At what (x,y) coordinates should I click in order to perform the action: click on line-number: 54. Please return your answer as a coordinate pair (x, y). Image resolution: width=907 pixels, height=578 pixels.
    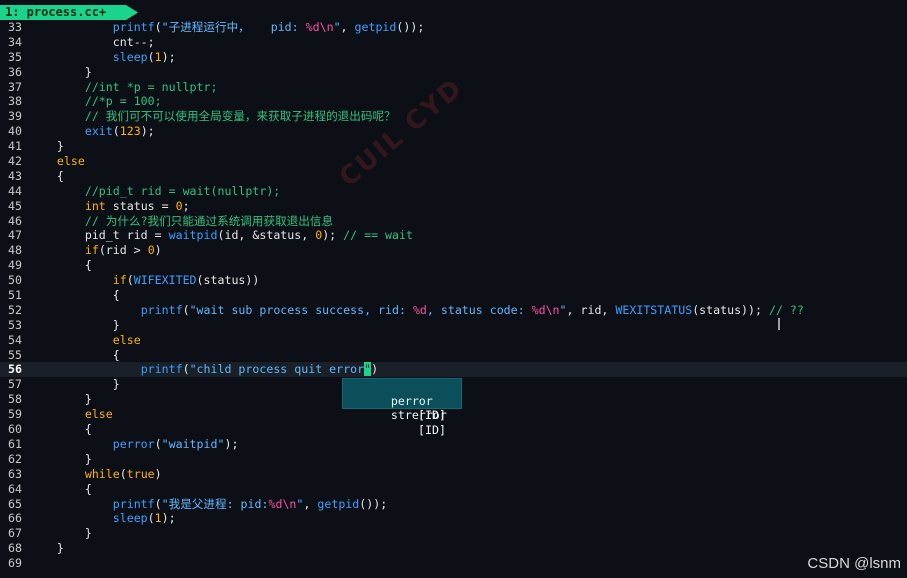
    Looking at the image, I should click on (15, 339).